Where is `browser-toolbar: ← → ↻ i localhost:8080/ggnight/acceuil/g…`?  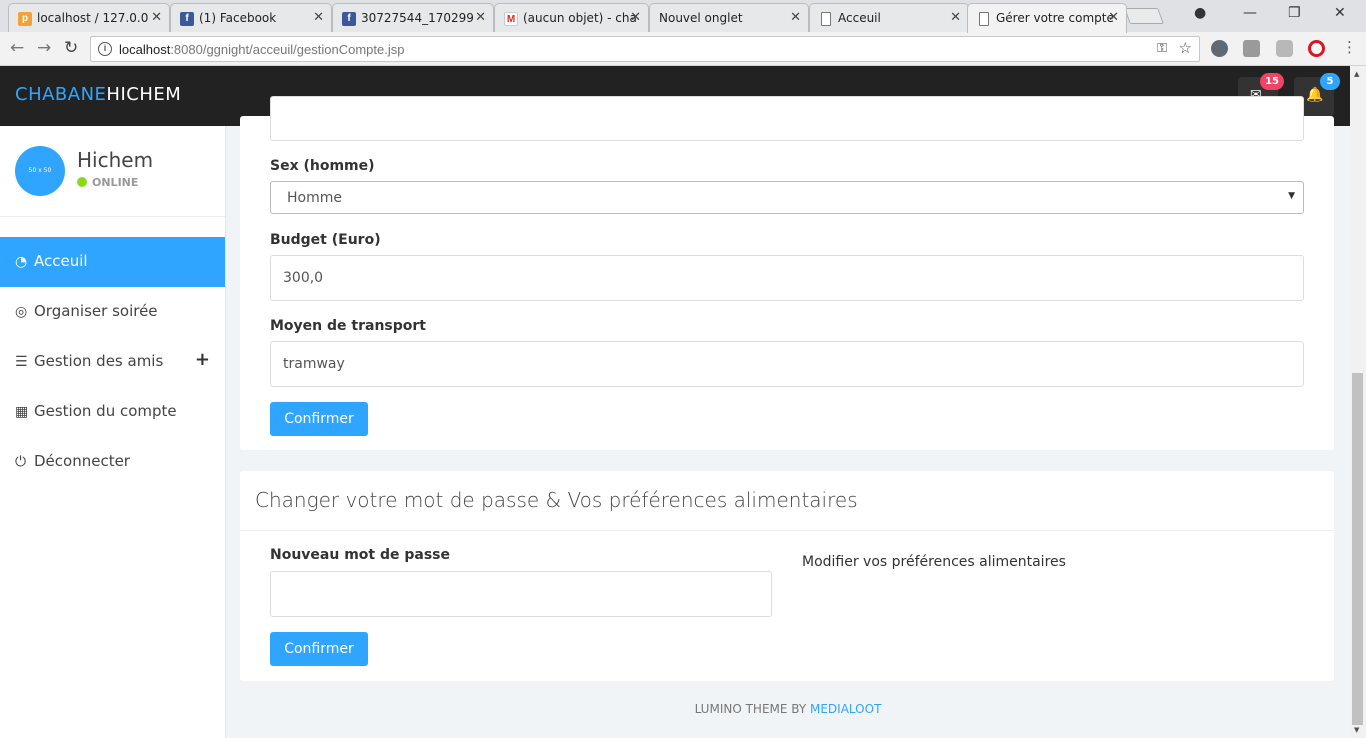 browser-toolbar: ← → ↻ i localhost:8080/ggnight/acceuil/g… is located at coordinates (683, 49).